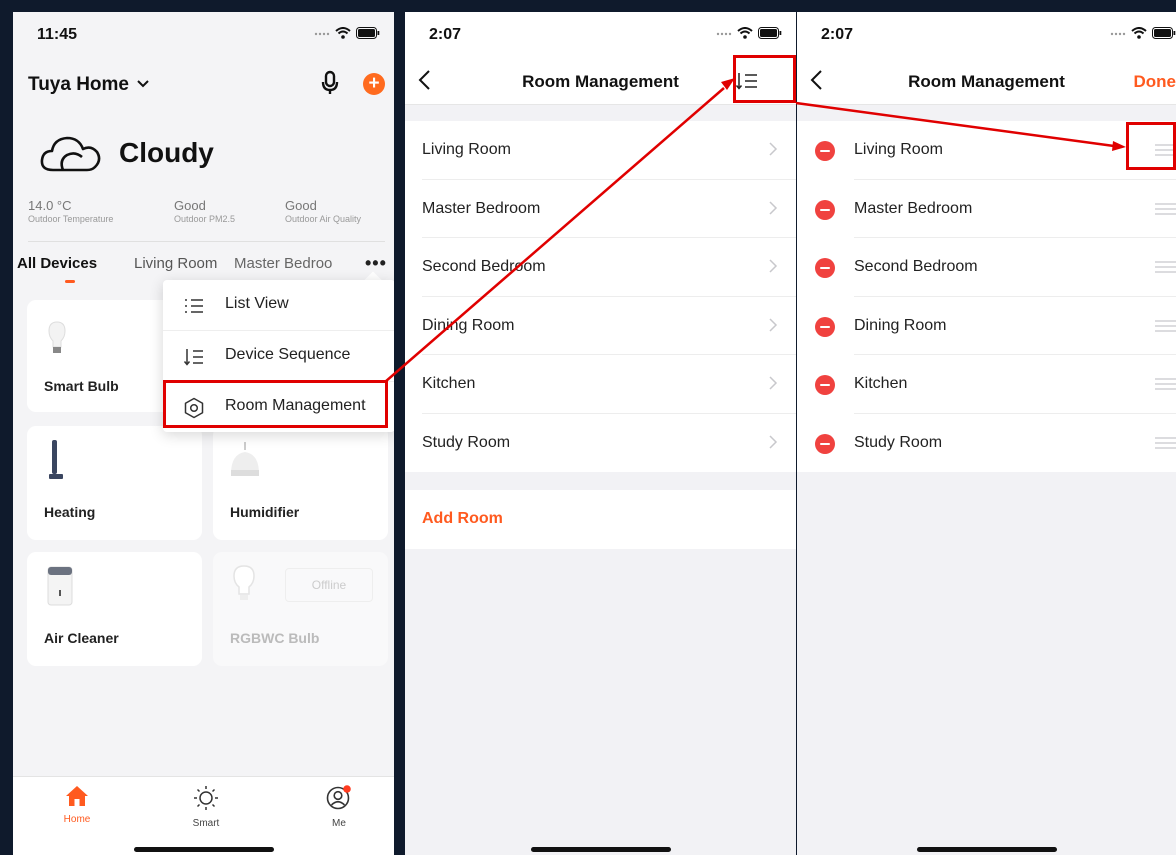  What do you see at coordinates (600, 519) in the screenshot?
I see `add-room-button: Add Room` at bounding box center [600, 519].